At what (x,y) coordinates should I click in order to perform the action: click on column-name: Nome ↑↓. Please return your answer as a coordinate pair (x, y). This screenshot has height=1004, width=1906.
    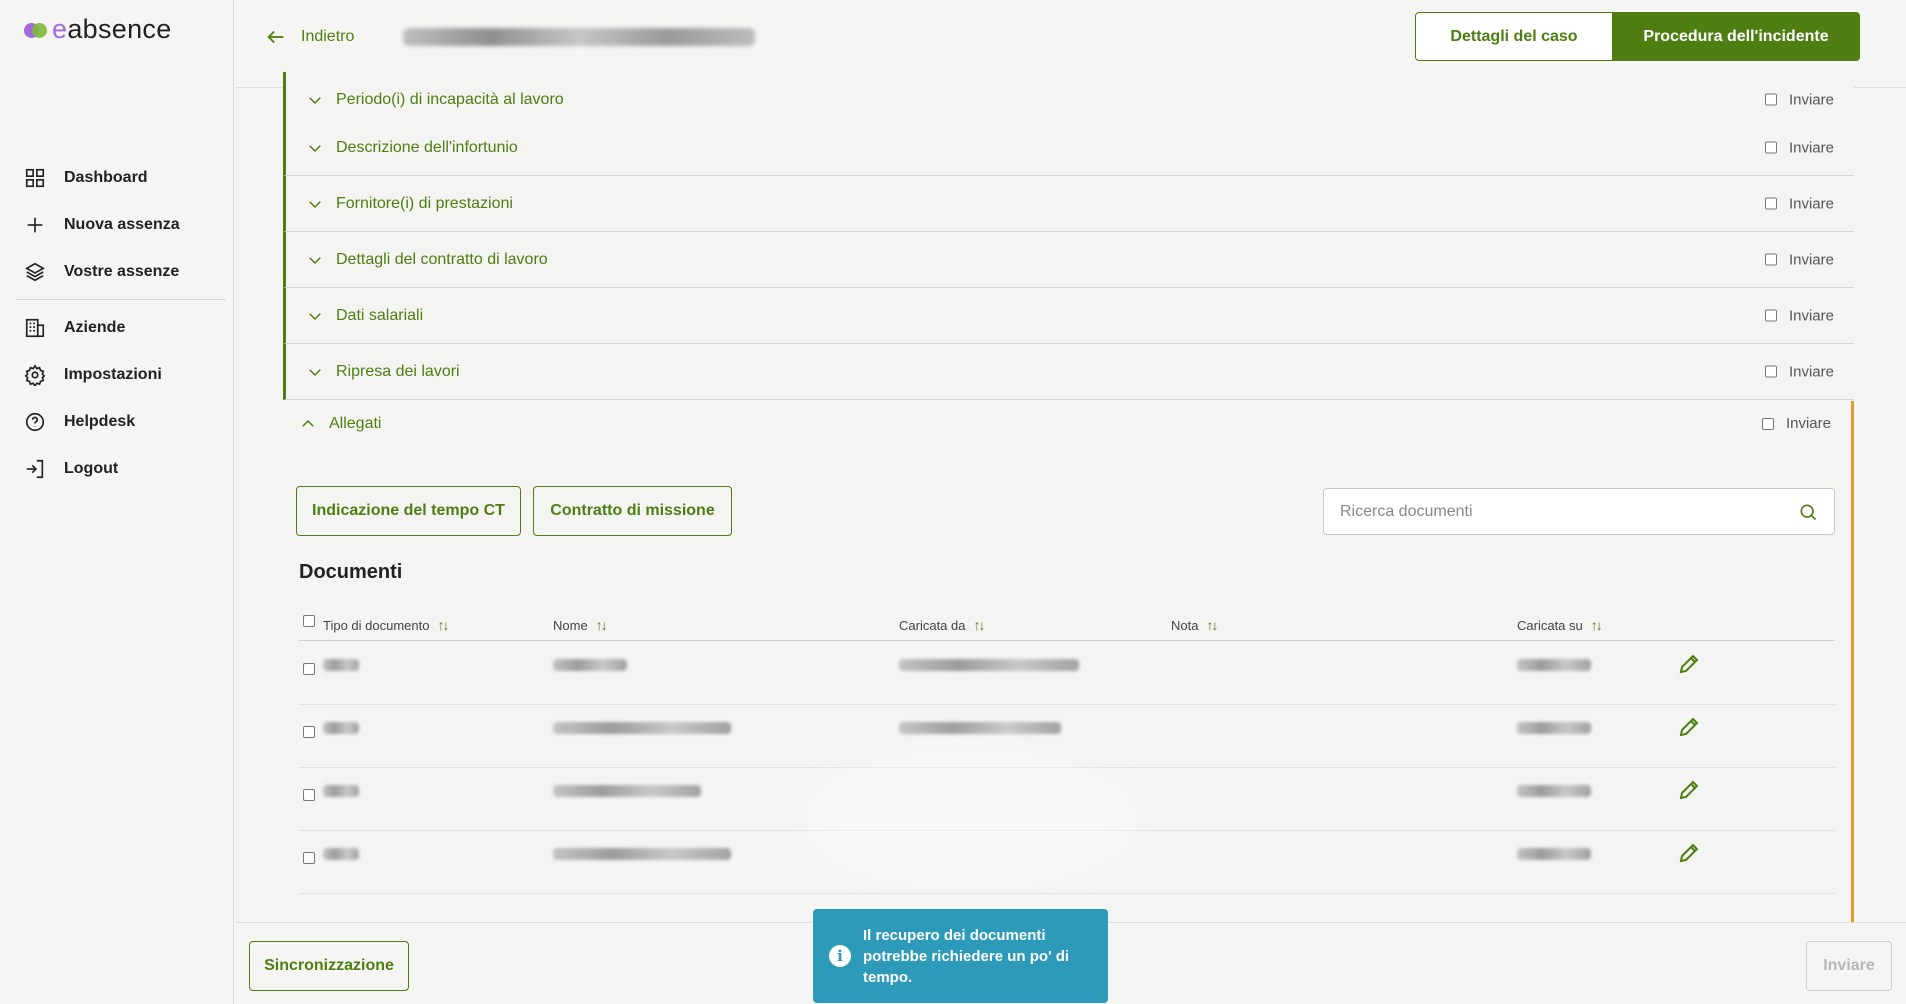
    Looking at the image, I should click on (580, 625).